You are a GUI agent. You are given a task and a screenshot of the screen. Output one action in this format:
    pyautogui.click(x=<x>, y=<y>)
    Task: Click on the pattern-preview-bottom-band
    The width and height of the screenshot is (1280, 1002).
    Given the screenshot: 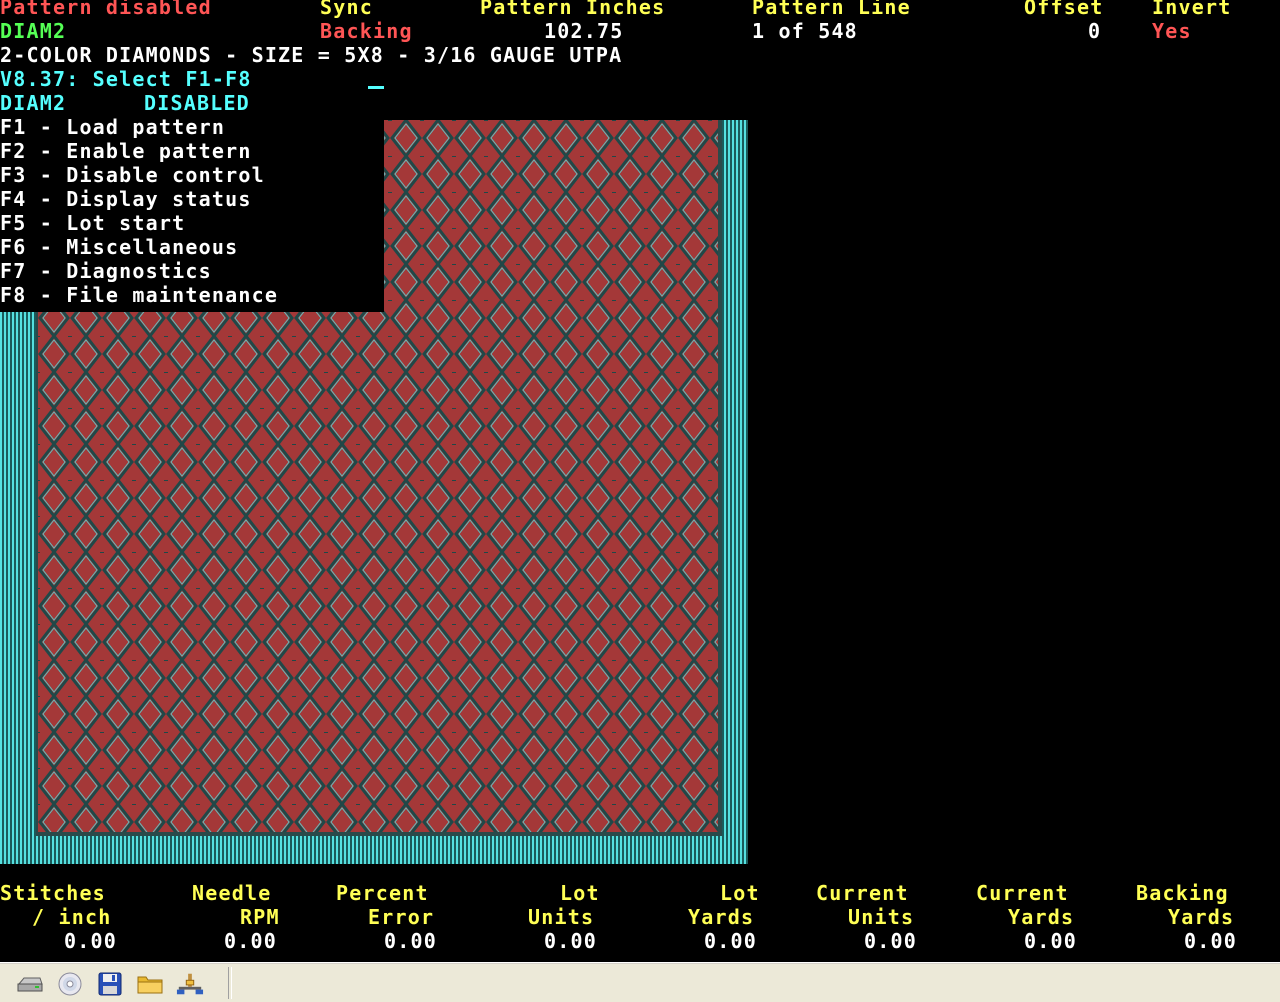 What is the action you would take?
    pyautogui.click(x=374, y=850)
    